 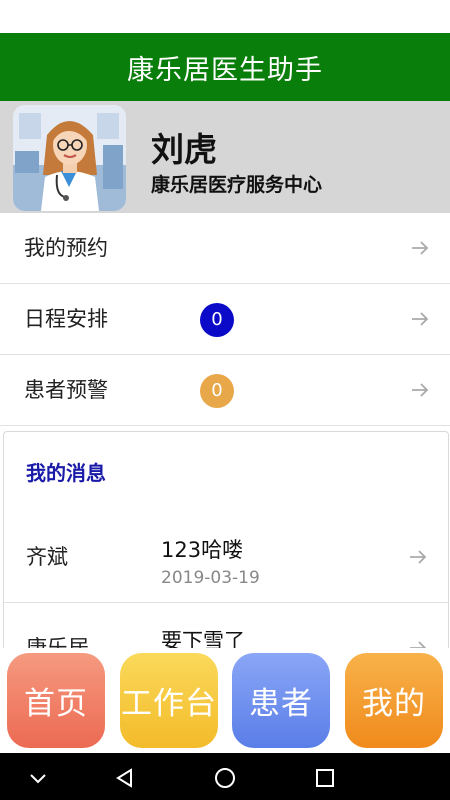 What do you see at coordinates (325, 778) in the screenshot?
I see `recents-icon` at bounding box center [325, 778].